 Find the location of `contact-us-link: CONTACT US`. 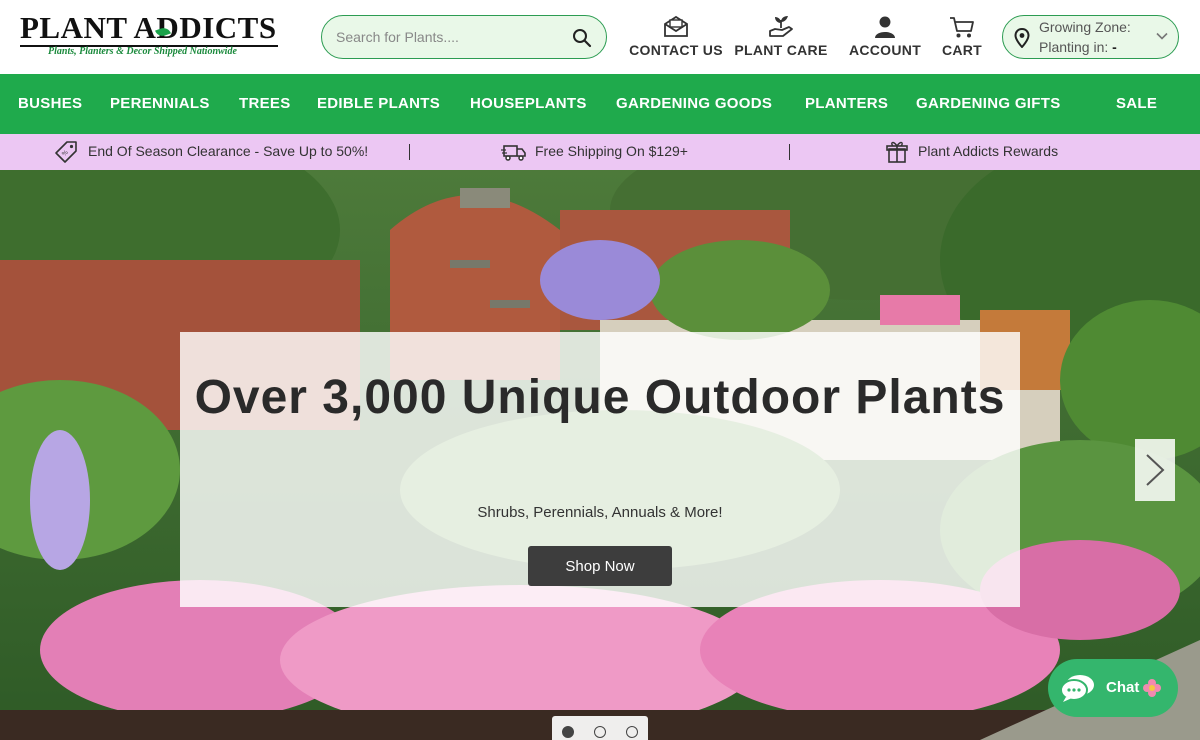

contact-us-link: CONTACT US is located at coordinates (676, 37).